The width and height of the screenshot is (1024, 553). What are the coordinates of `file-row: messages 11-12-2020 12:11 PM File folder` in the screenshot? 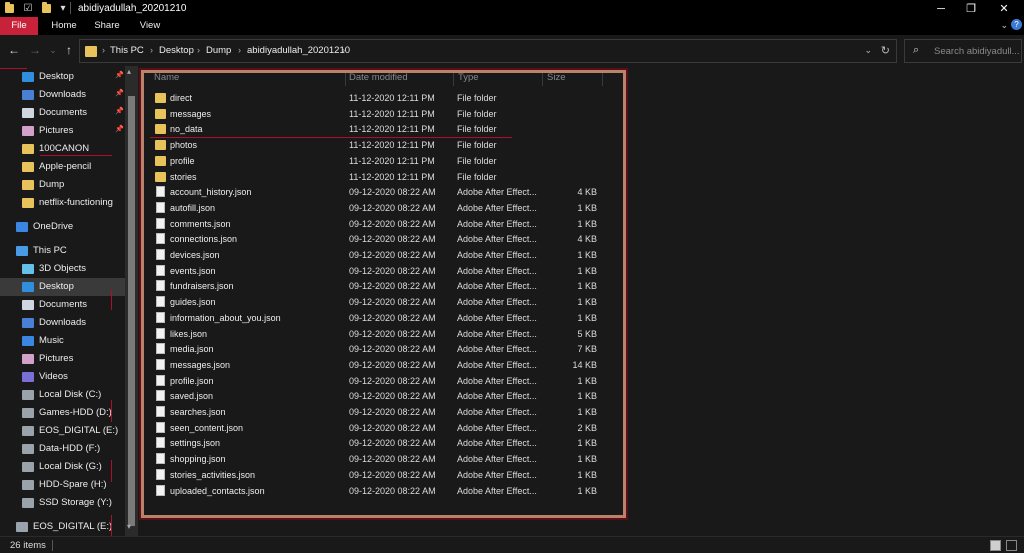 It's located at (382, 114).